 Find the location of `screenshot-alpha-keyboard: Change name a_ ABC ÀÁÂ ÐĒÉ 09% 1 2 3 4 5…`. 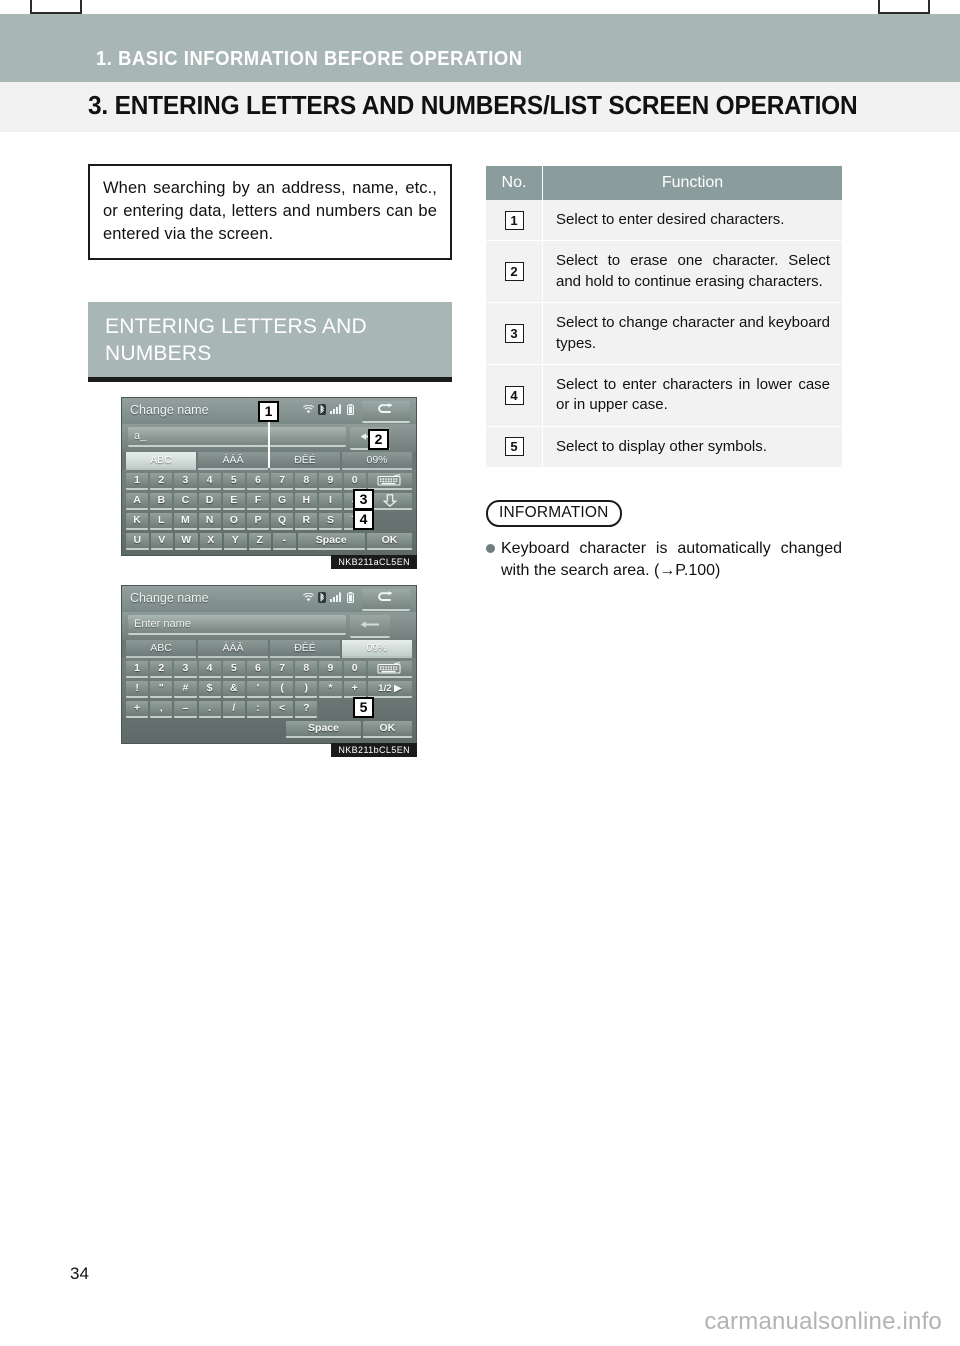

screenshot-alpha-keyboard: Change name a_ ABC ÀÁÂ ÐĒÉ 09% 1 2 3 4 5… is located at coordinates (269, 482).